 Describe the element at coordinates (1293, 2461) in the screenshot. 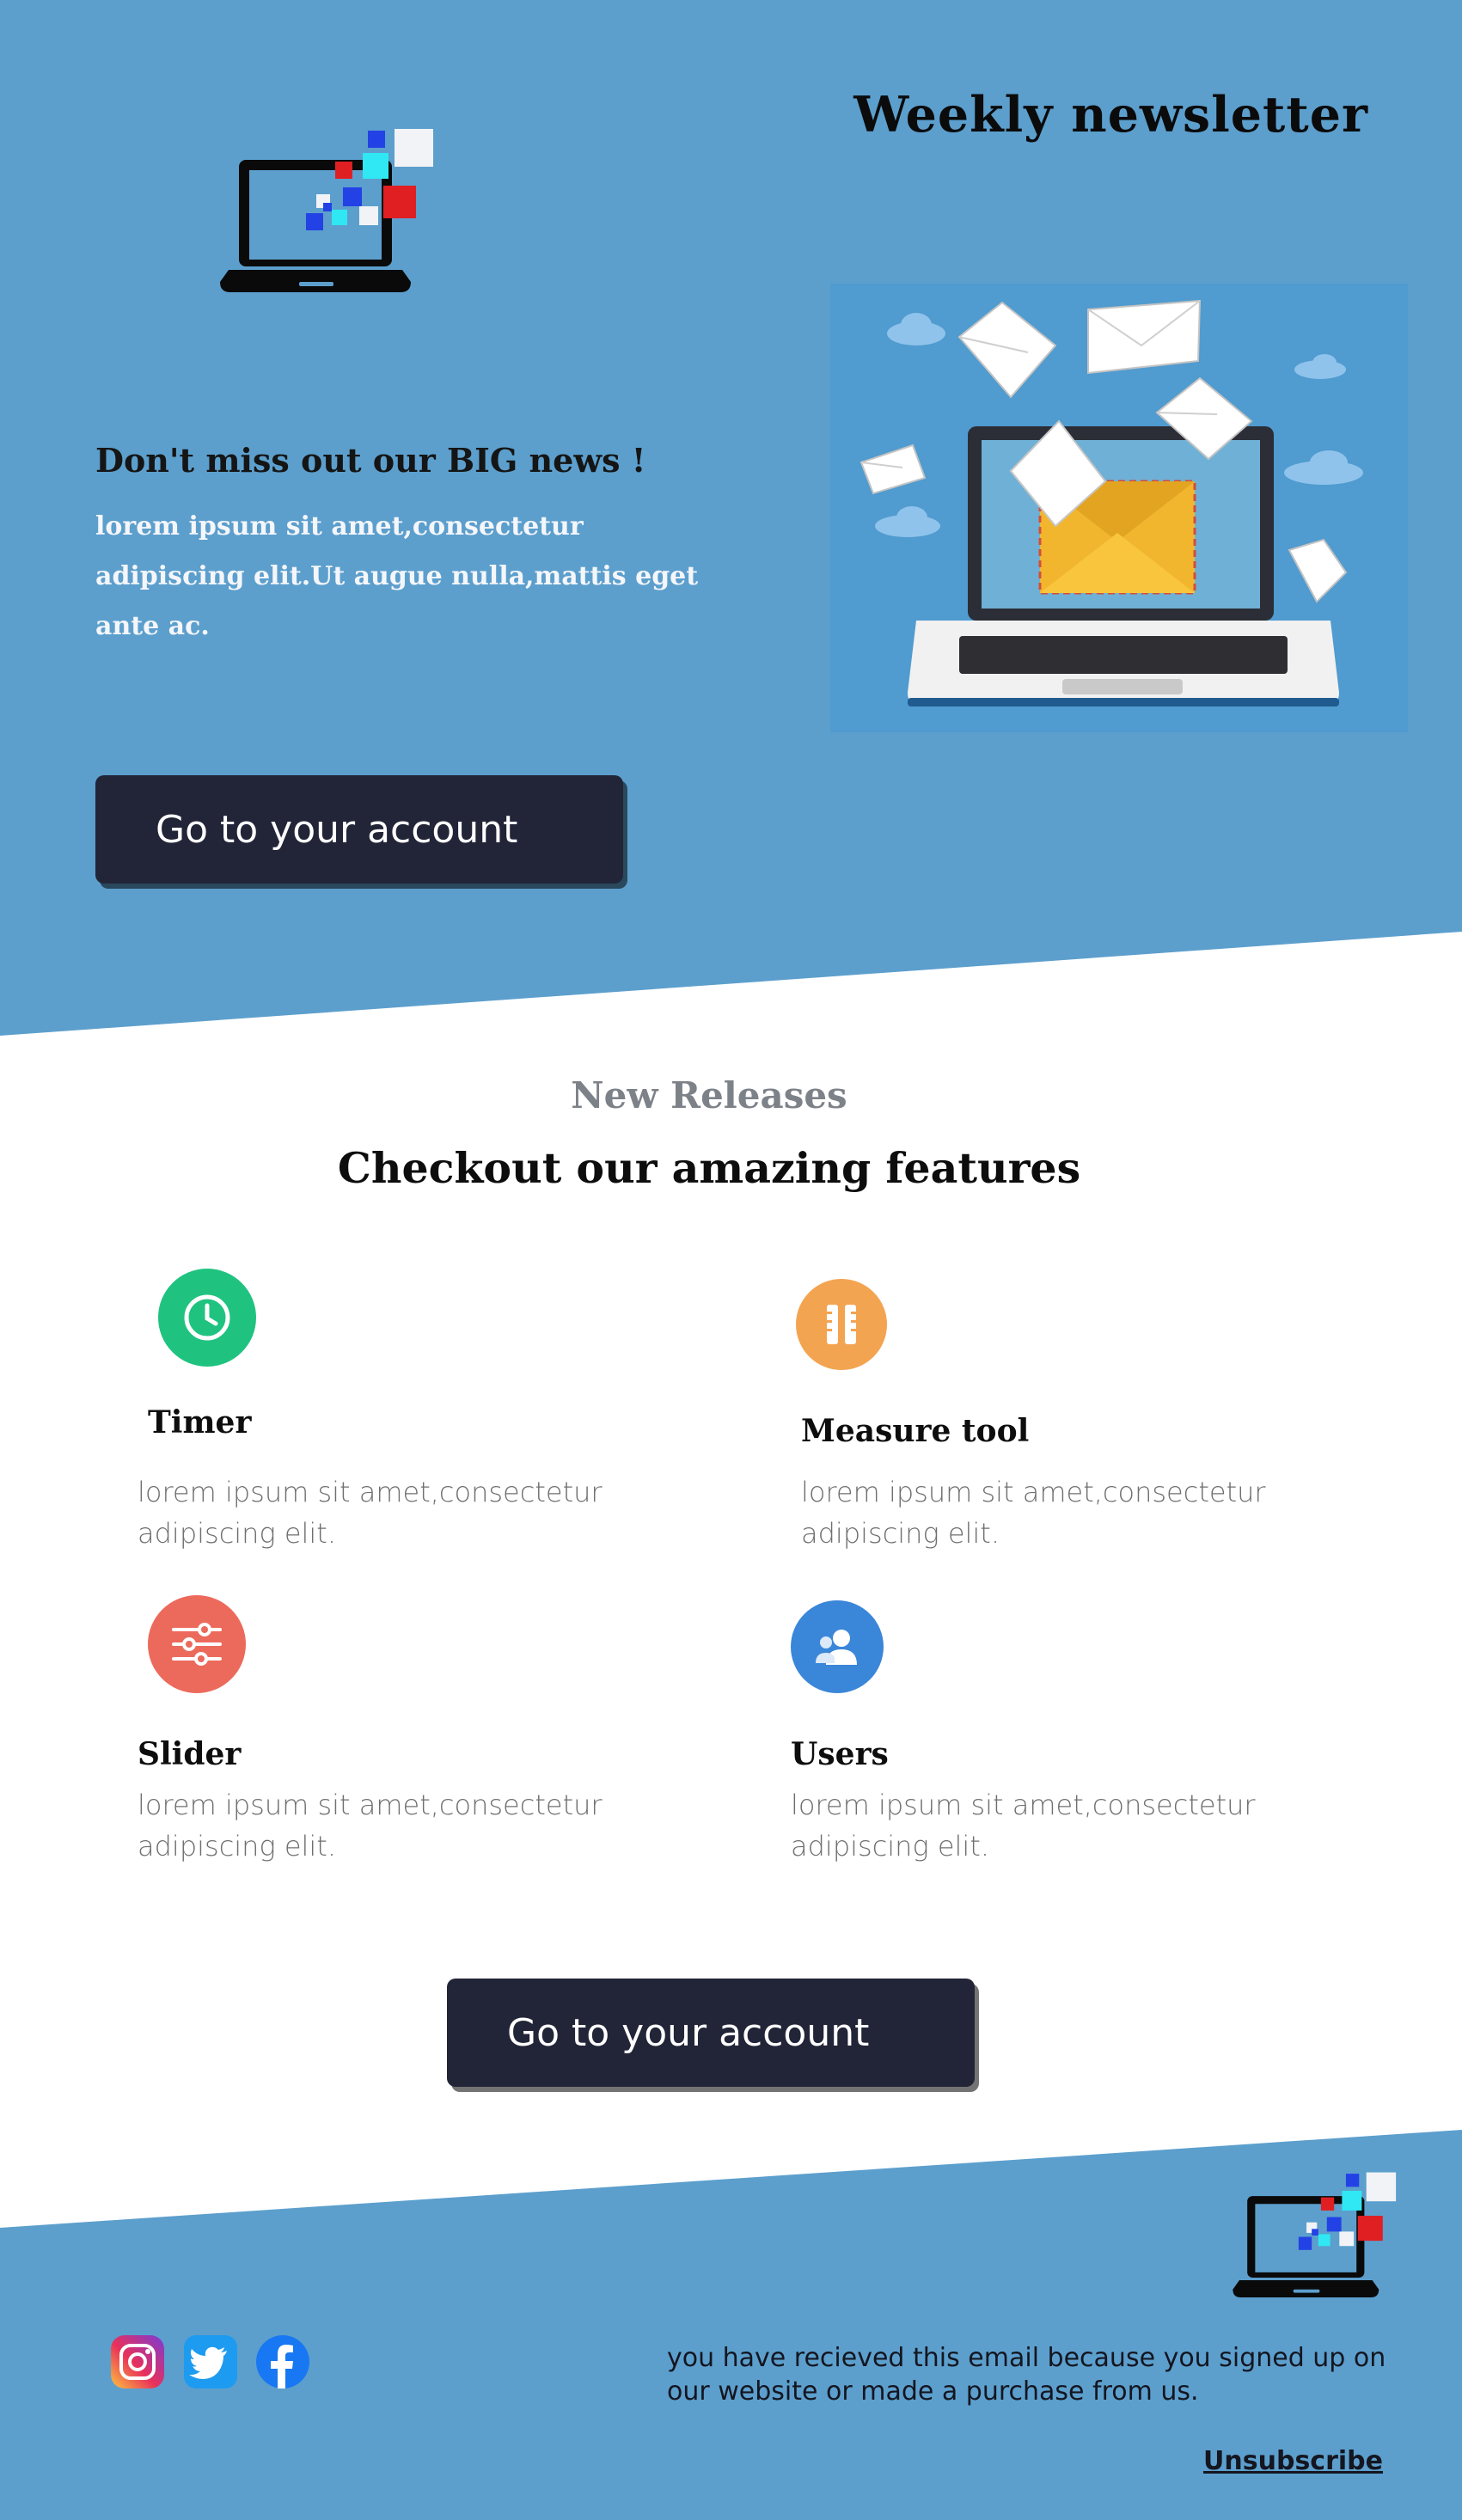

I see `unsubscribe-link: Unsubscribe` at that location.